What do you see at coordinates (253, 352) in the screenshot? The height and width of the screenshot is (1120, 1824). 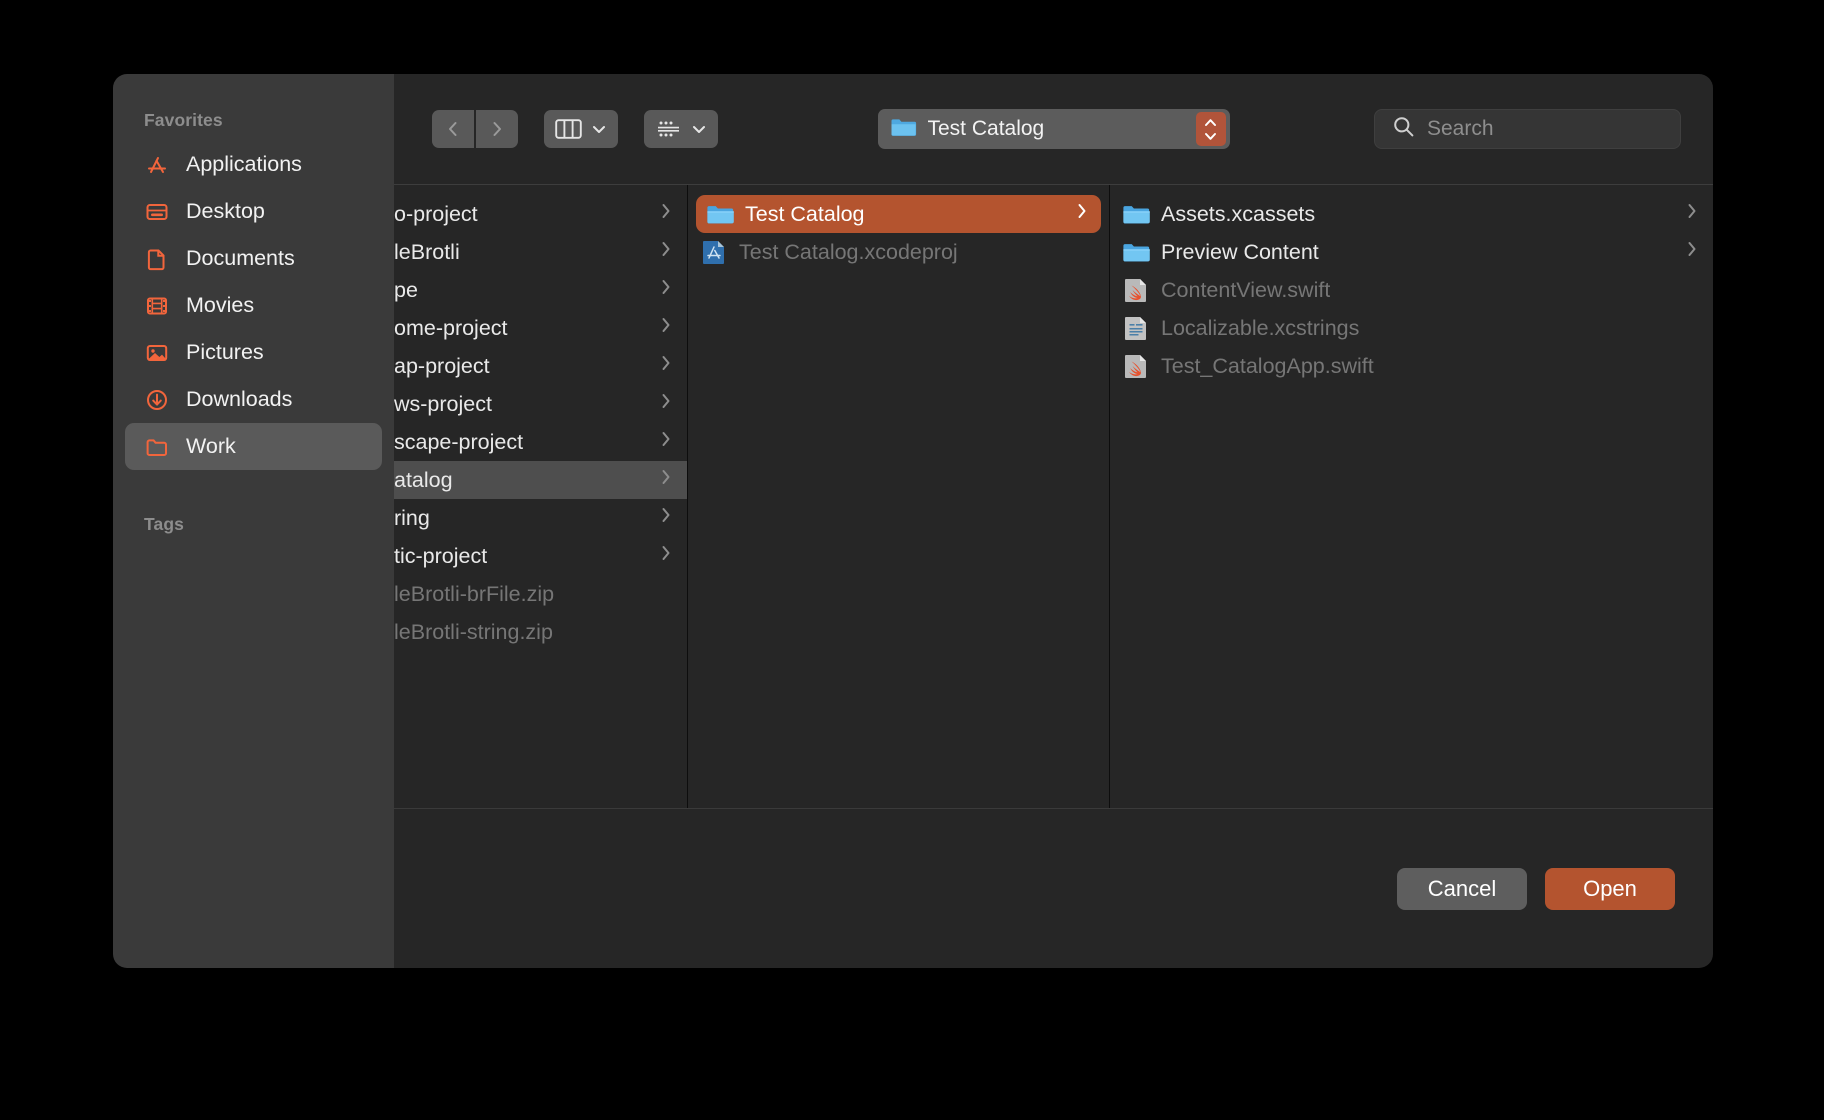 I see `sidebar-item-pictures: Pictures` at bounding box center [253, 352].